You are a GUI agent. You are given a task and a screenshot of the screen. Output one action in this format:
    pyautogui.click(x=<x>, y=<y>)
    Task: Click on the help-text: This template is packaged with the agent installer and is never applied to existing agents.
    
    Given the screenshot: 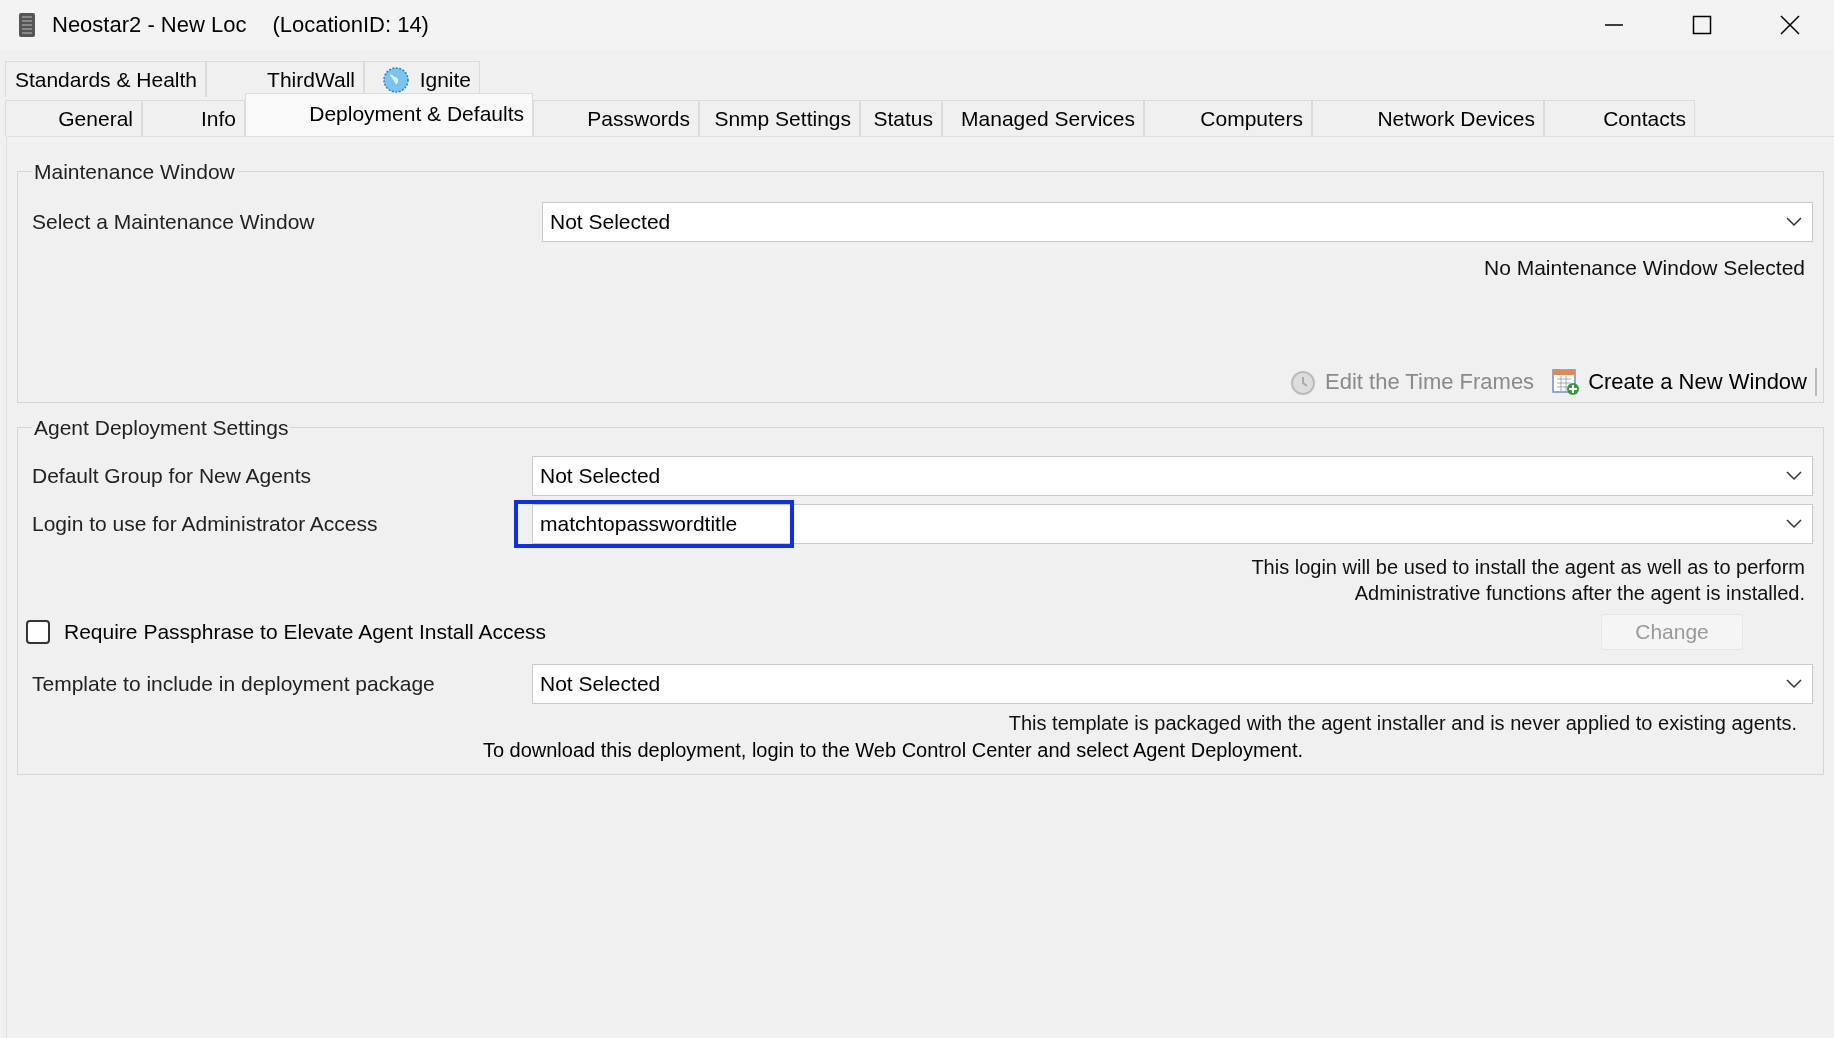 What is the action you would take?
    pyautogui.click(x=1402, y=723)
    